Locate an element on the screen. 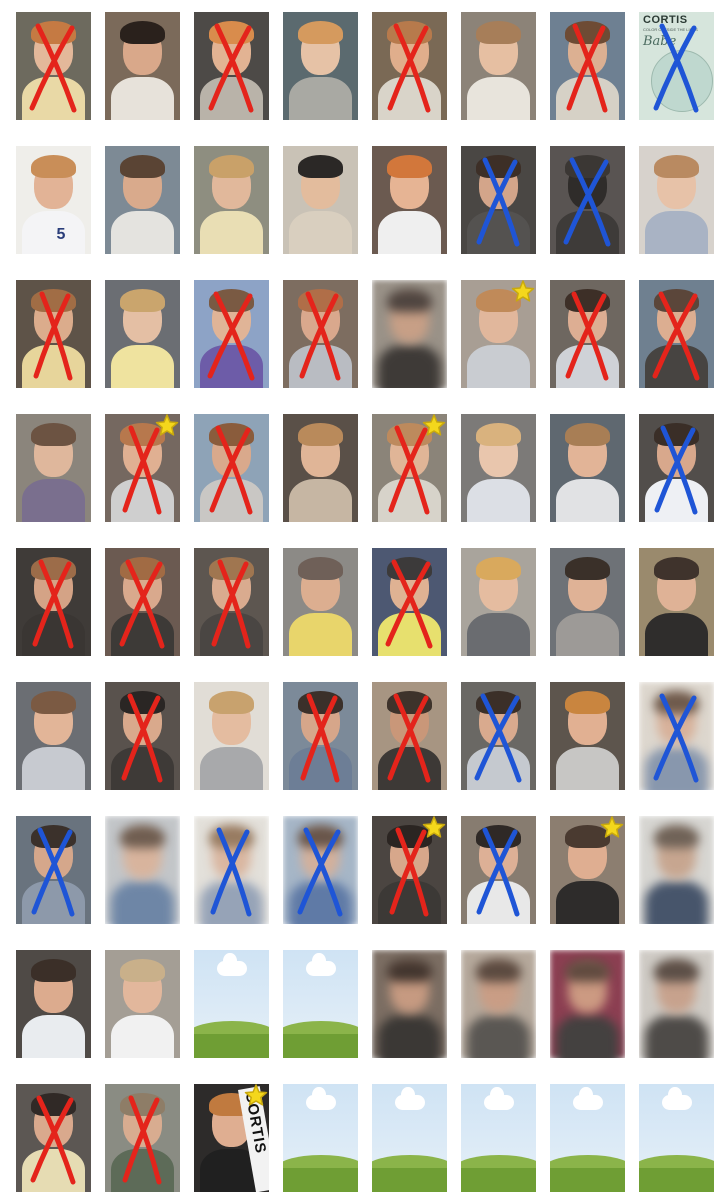 Image resolution: width=727 pixels, height=1200 pixels. photocard: 5 is located at coordinates (53, 200).